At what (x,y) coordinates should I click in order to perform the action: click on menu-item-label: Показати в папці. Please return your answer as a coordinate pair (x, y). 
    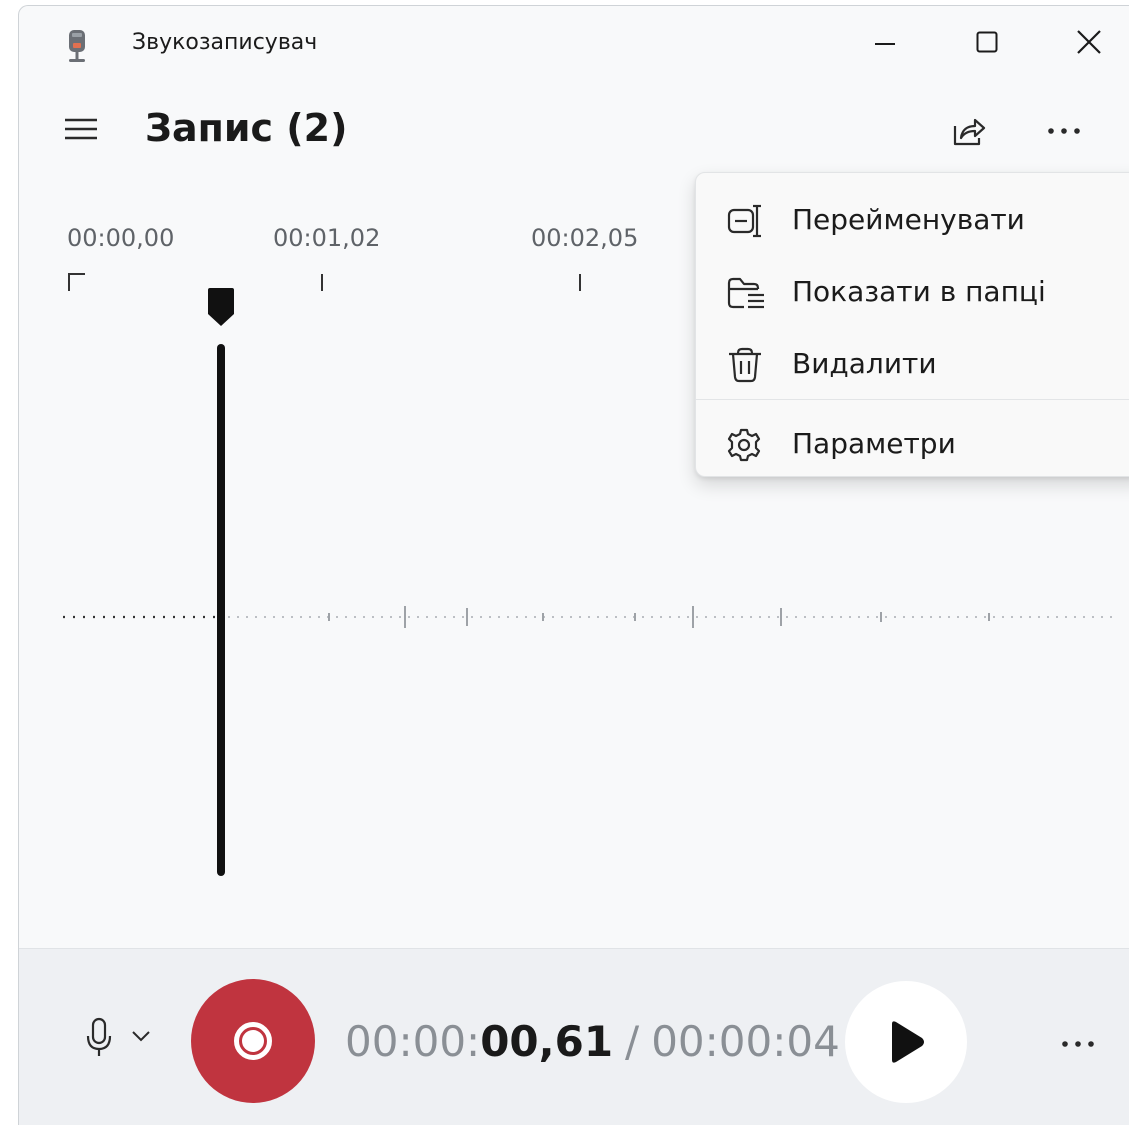
    Looking at the image, I should click on (919, 291).